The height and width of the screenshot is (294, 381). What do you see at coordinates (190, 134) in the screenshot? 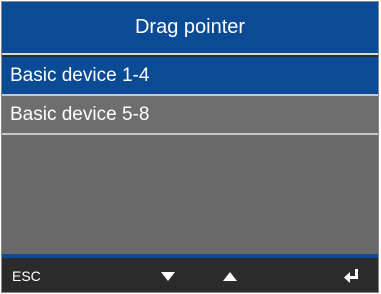
I see `menu-divider` at bounding box center [190, 134].